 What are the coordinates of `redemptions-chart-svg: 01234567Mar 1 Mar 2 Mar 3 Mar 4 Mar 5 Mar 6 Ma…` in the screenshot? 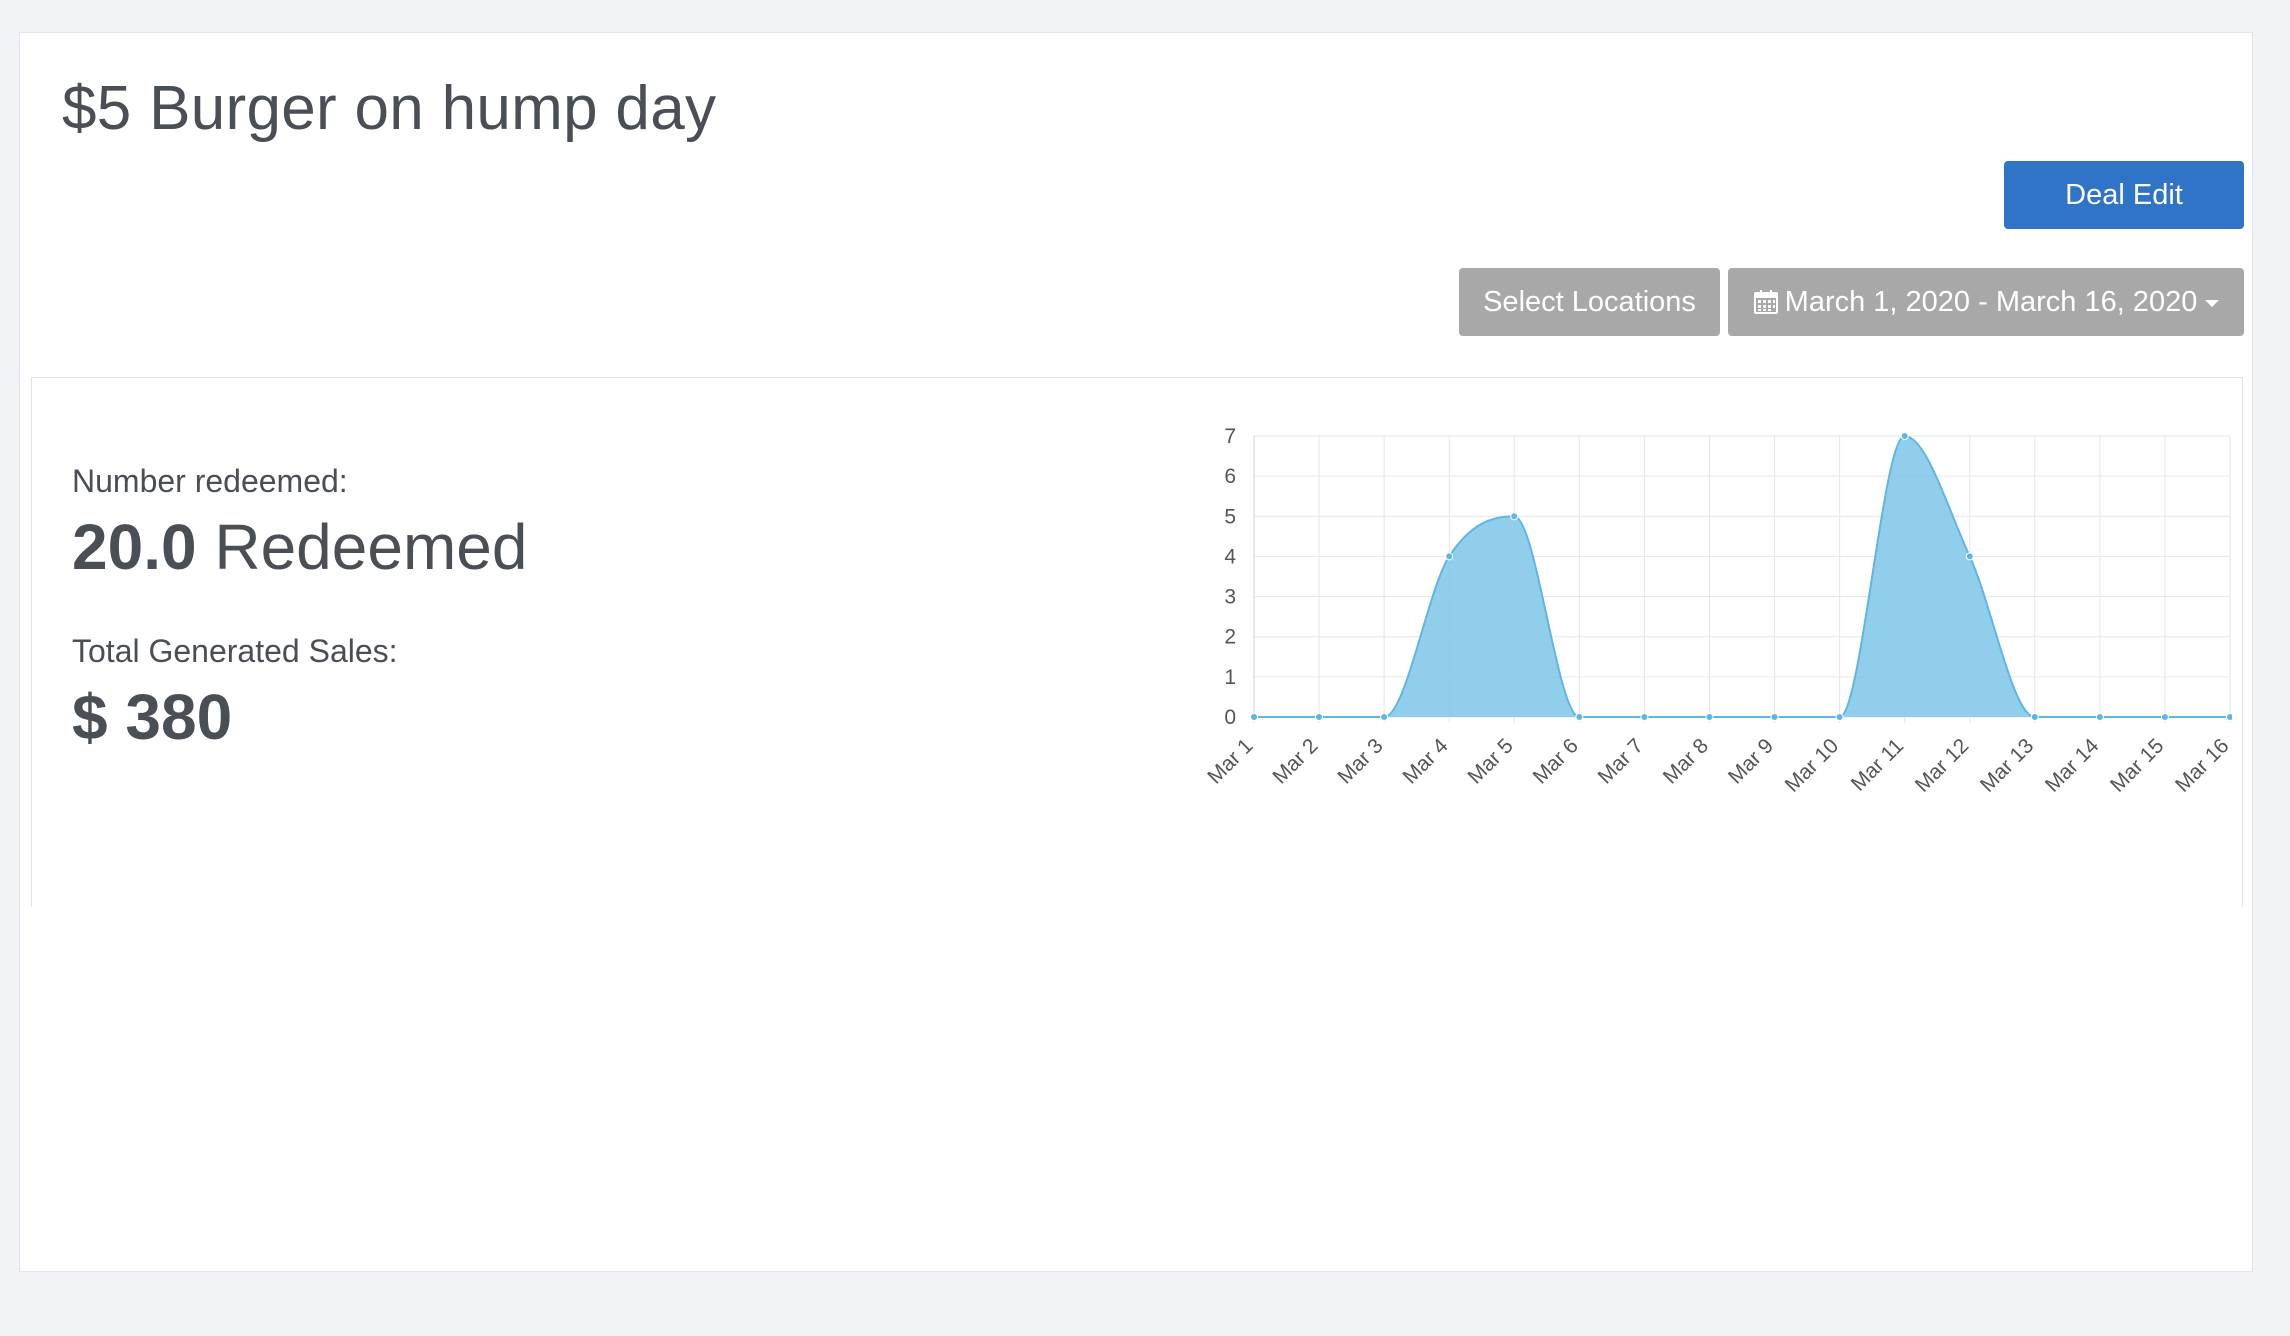 It's located at (1717, 612).